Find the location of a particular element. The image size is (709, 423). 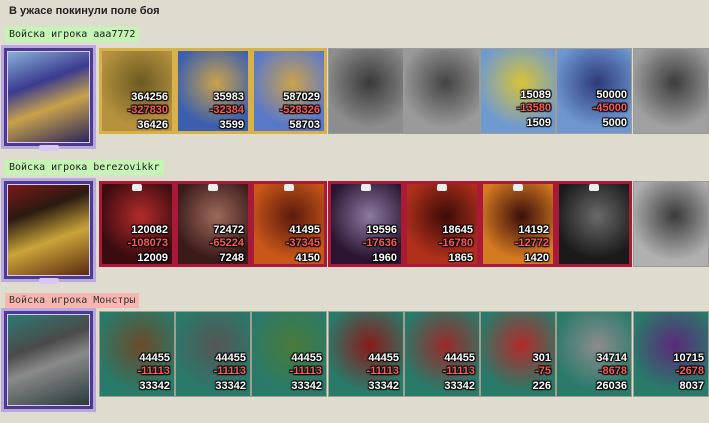

unit-stack: 301 -75 226 is located at coordinates (518, 354).